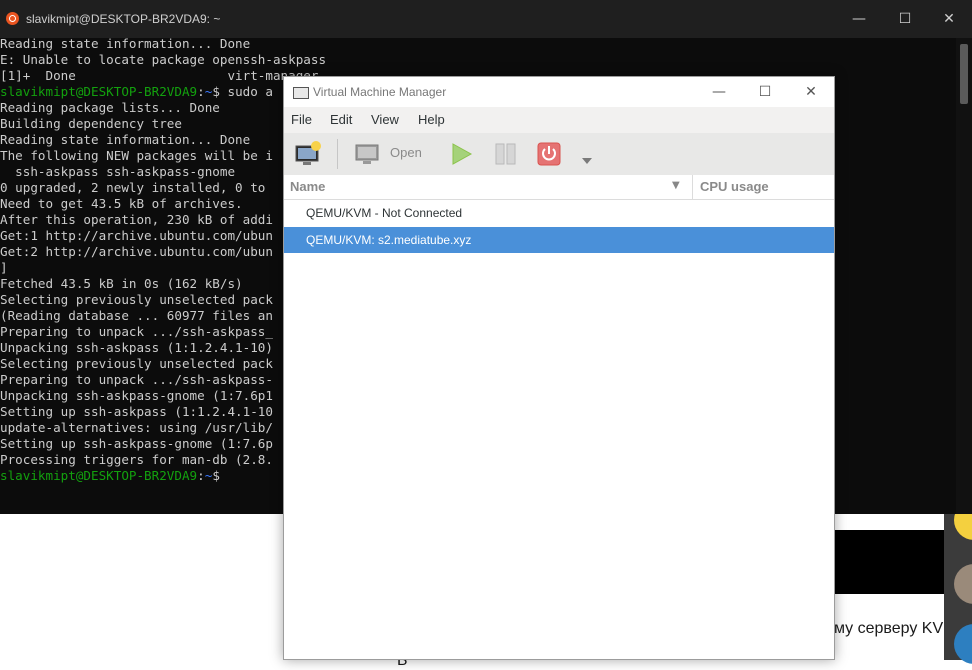 Image resolution: width=972 pixels, height=670 pixels. I want to click on monitor-icon, so click(367, 154).